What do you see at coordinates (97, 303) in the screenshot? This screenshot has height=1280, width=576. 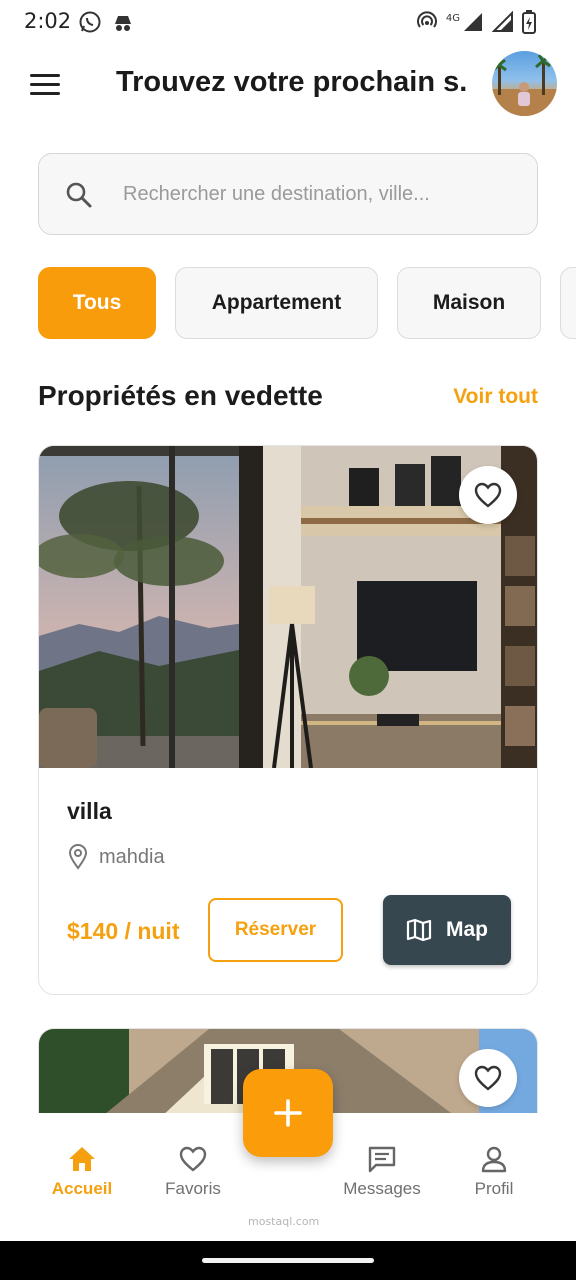 I see `filter-chip-tous: Tous` at bounding box center [97, 303].